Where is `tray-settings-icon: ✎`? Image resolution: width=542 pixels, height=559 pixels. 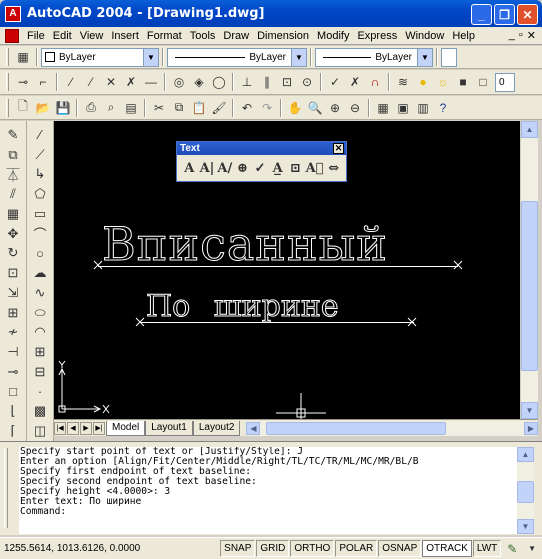
tray-settings-icon: ✎ is located at coordinates (512, 549).